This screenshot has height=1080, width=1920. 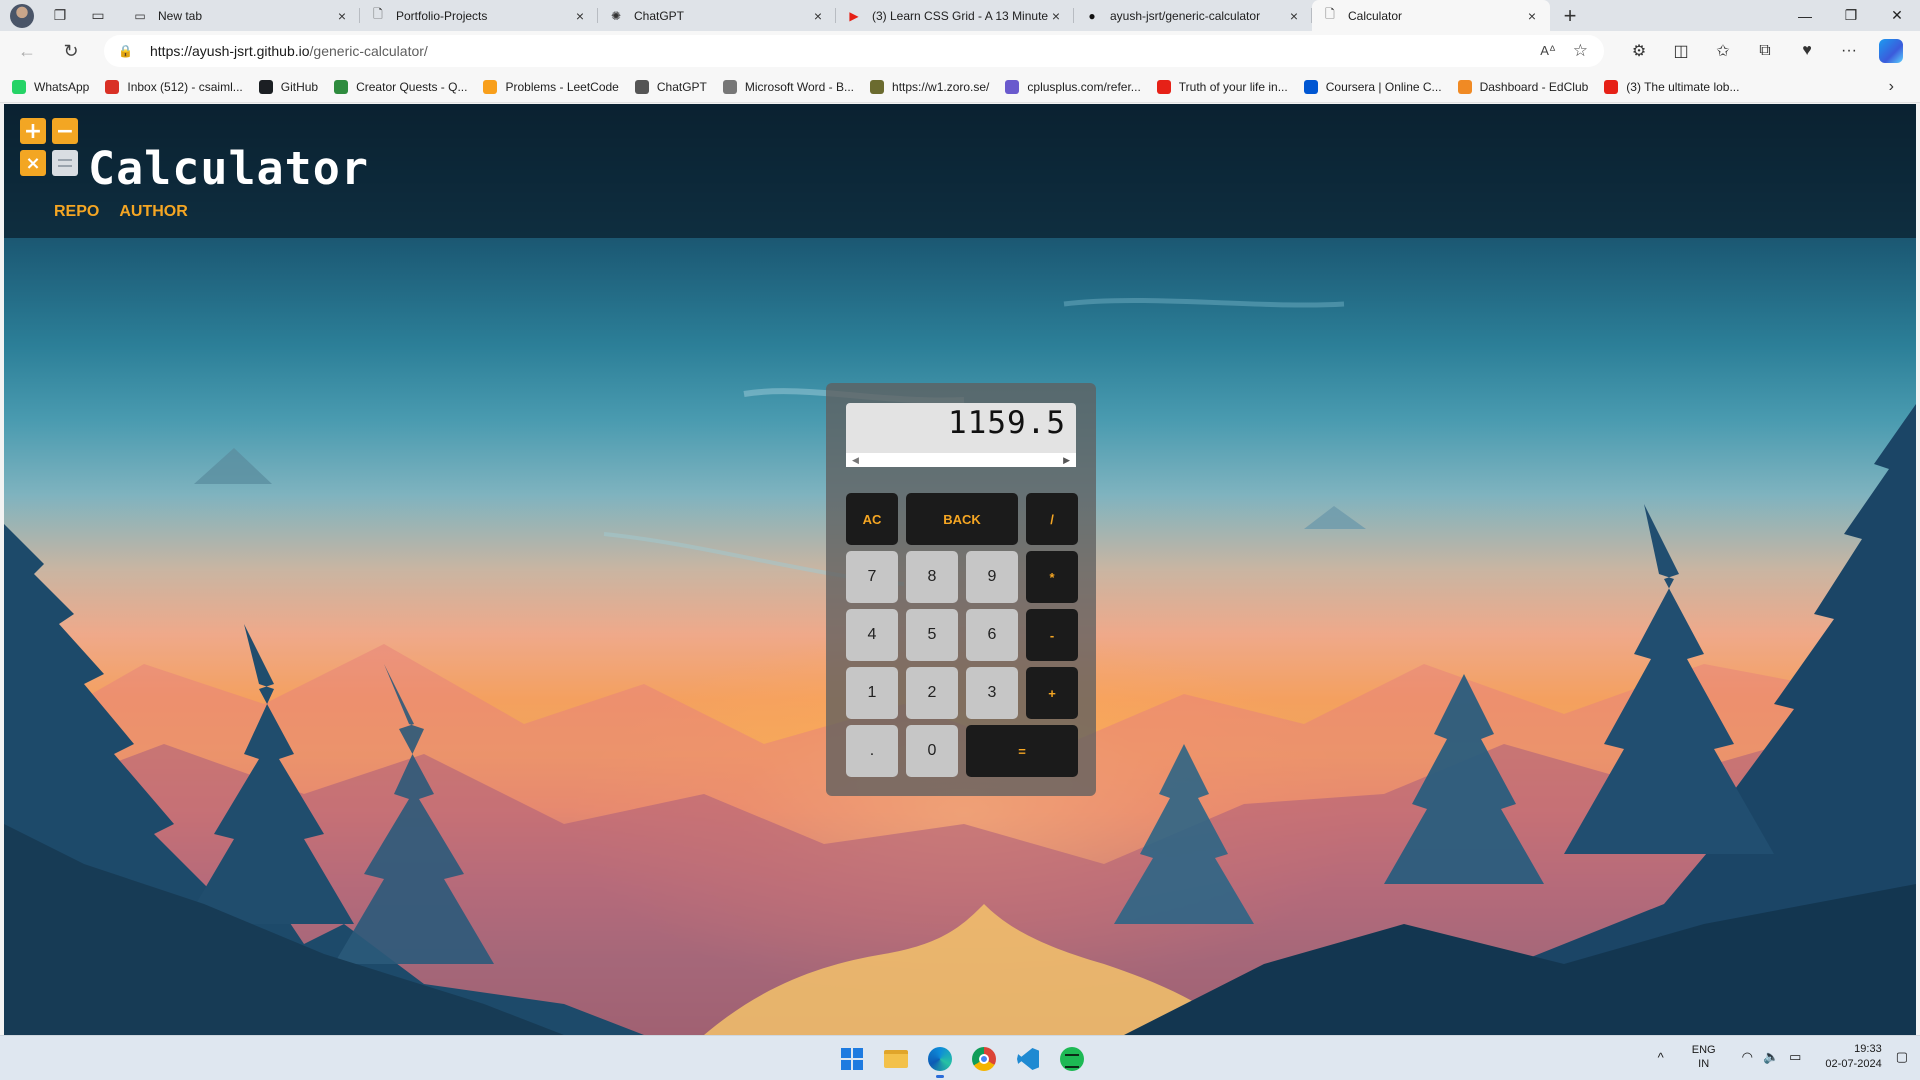 I want to click on digit-4-button: 4, so click(x=872, y=635).